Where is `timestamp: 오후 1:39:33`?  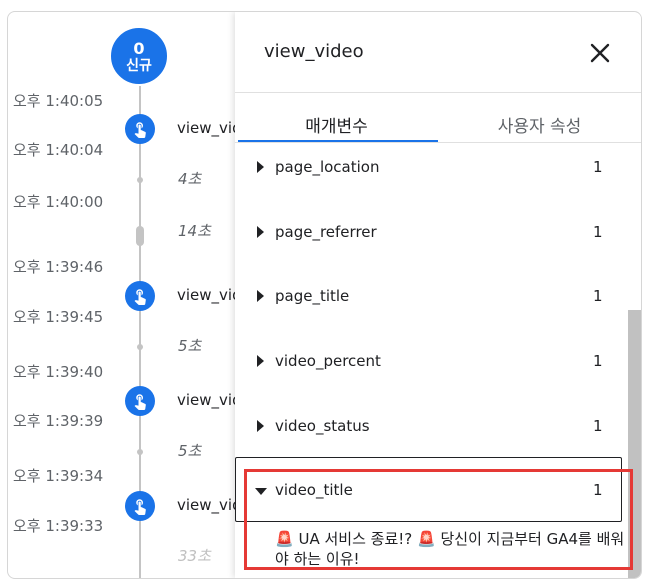
timestamp: 오후 1:39:33 is located at coordinates (58, 526).